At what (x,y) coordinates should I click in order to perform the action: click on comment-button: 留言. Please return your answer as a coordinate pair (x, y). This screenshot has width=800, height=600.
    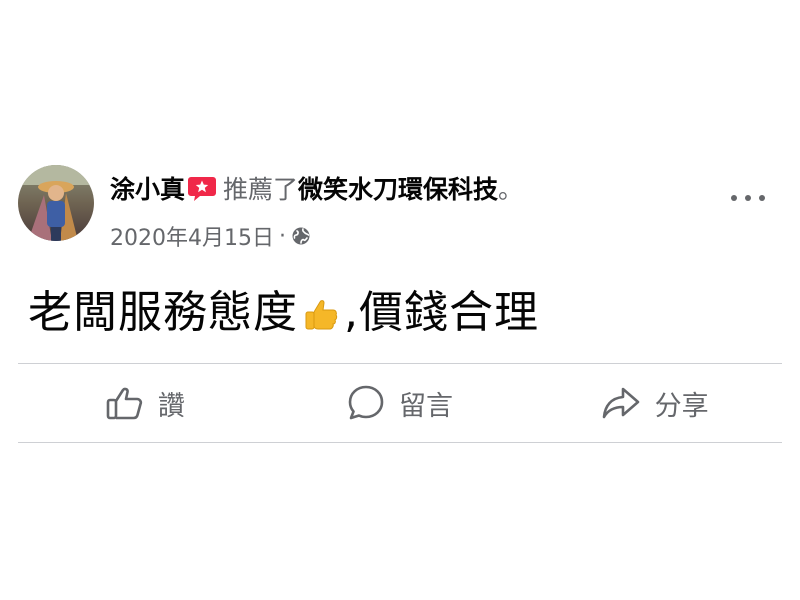
    Looking at the image, I should click on (400, 403).